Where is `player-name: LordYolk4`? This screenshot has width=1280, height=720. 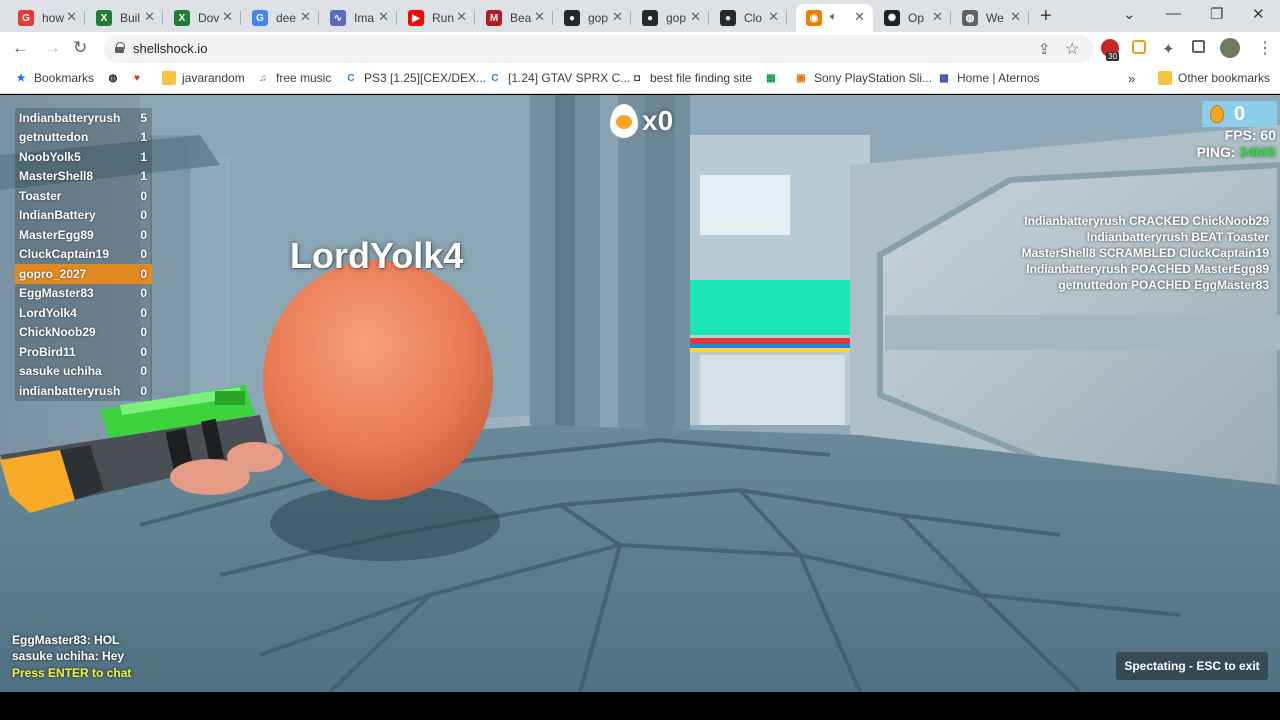
player-name: LordYolk4 is located at coordinates (48, 312).